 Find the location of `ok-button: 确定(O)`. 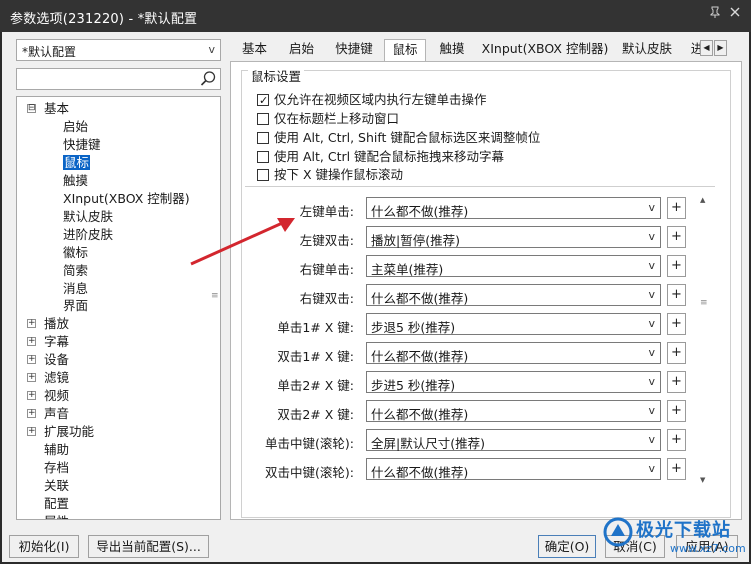

ok-button: 确定(O) is located at coordinates (567, 546).